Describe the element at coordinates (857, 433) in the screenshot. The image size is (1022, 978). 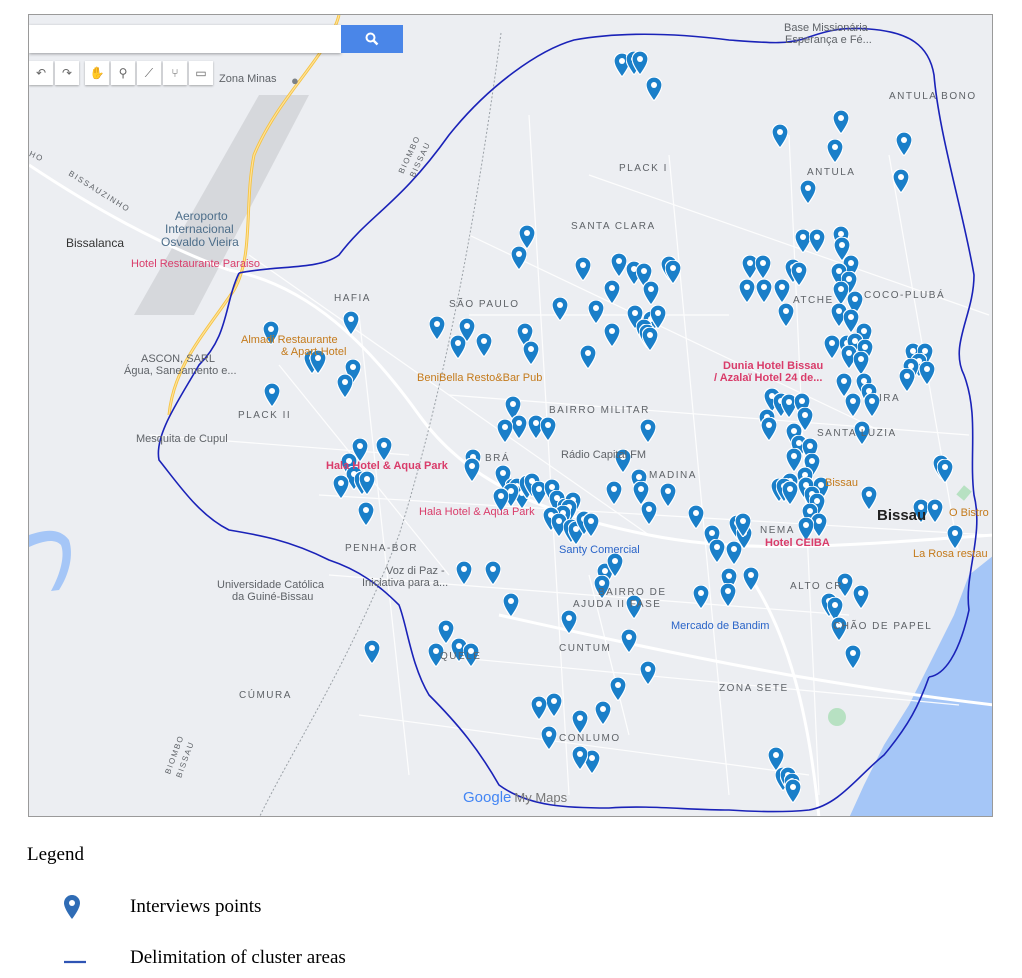
I see `area-label: SANTA LUZIA` at that location.